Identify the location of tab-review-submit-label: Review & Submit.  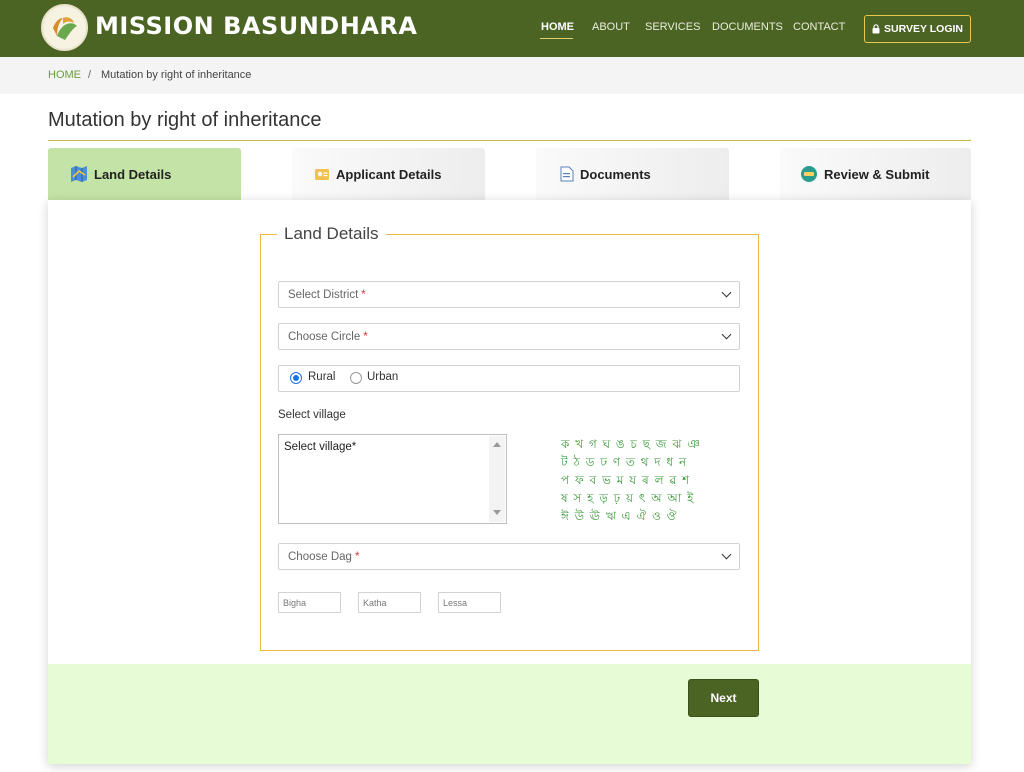
(877, 174).